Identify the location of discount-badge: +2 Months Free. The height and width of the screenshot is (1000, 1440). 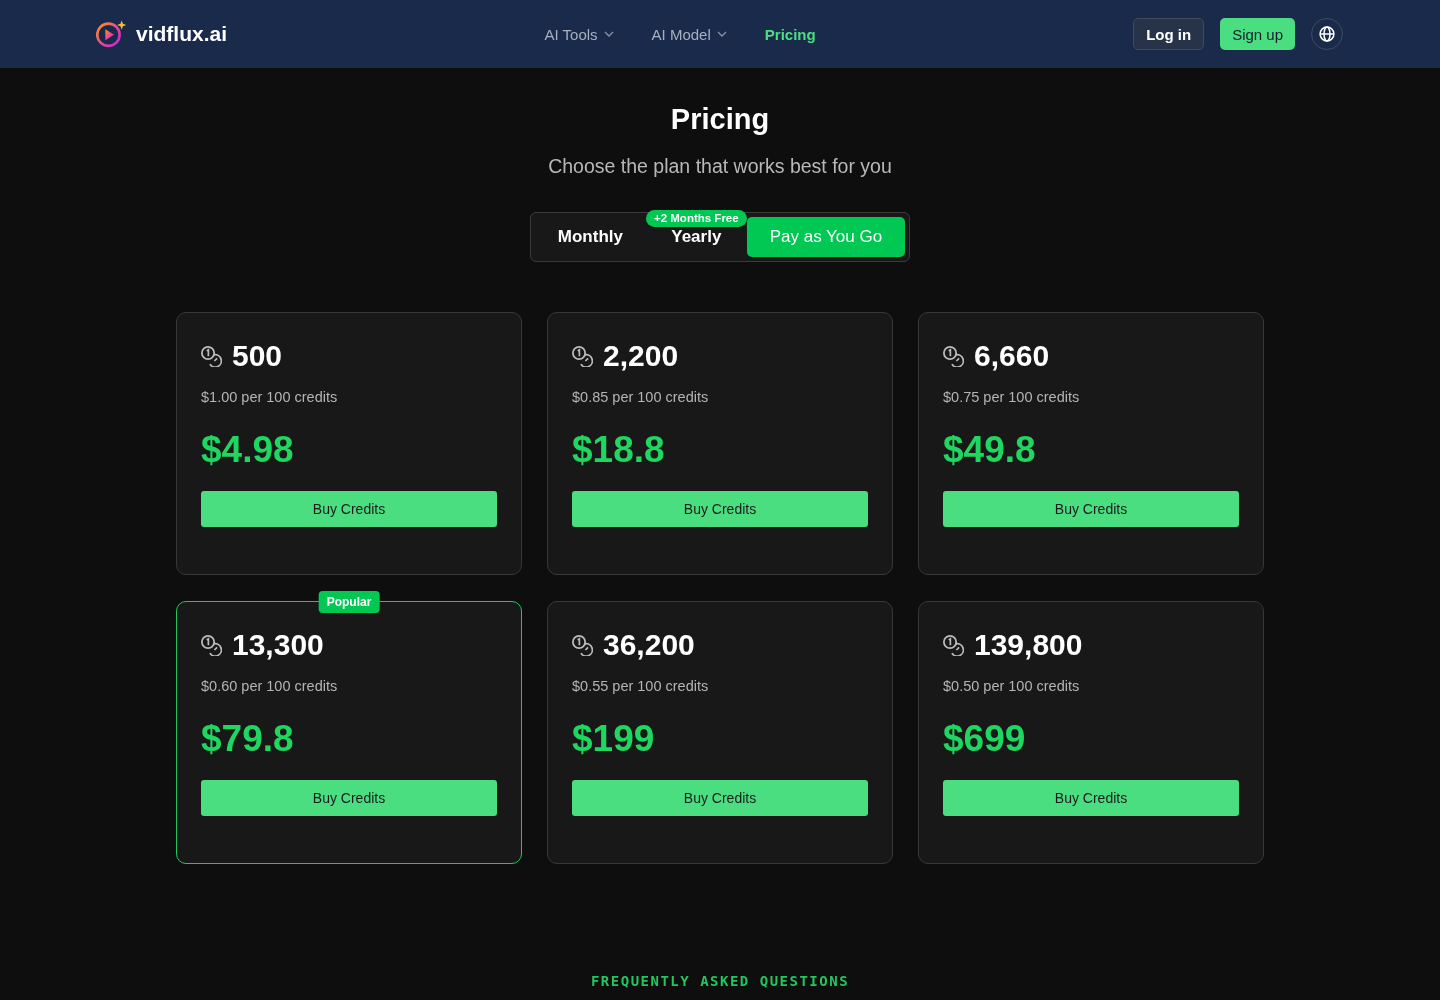
(696, 218).